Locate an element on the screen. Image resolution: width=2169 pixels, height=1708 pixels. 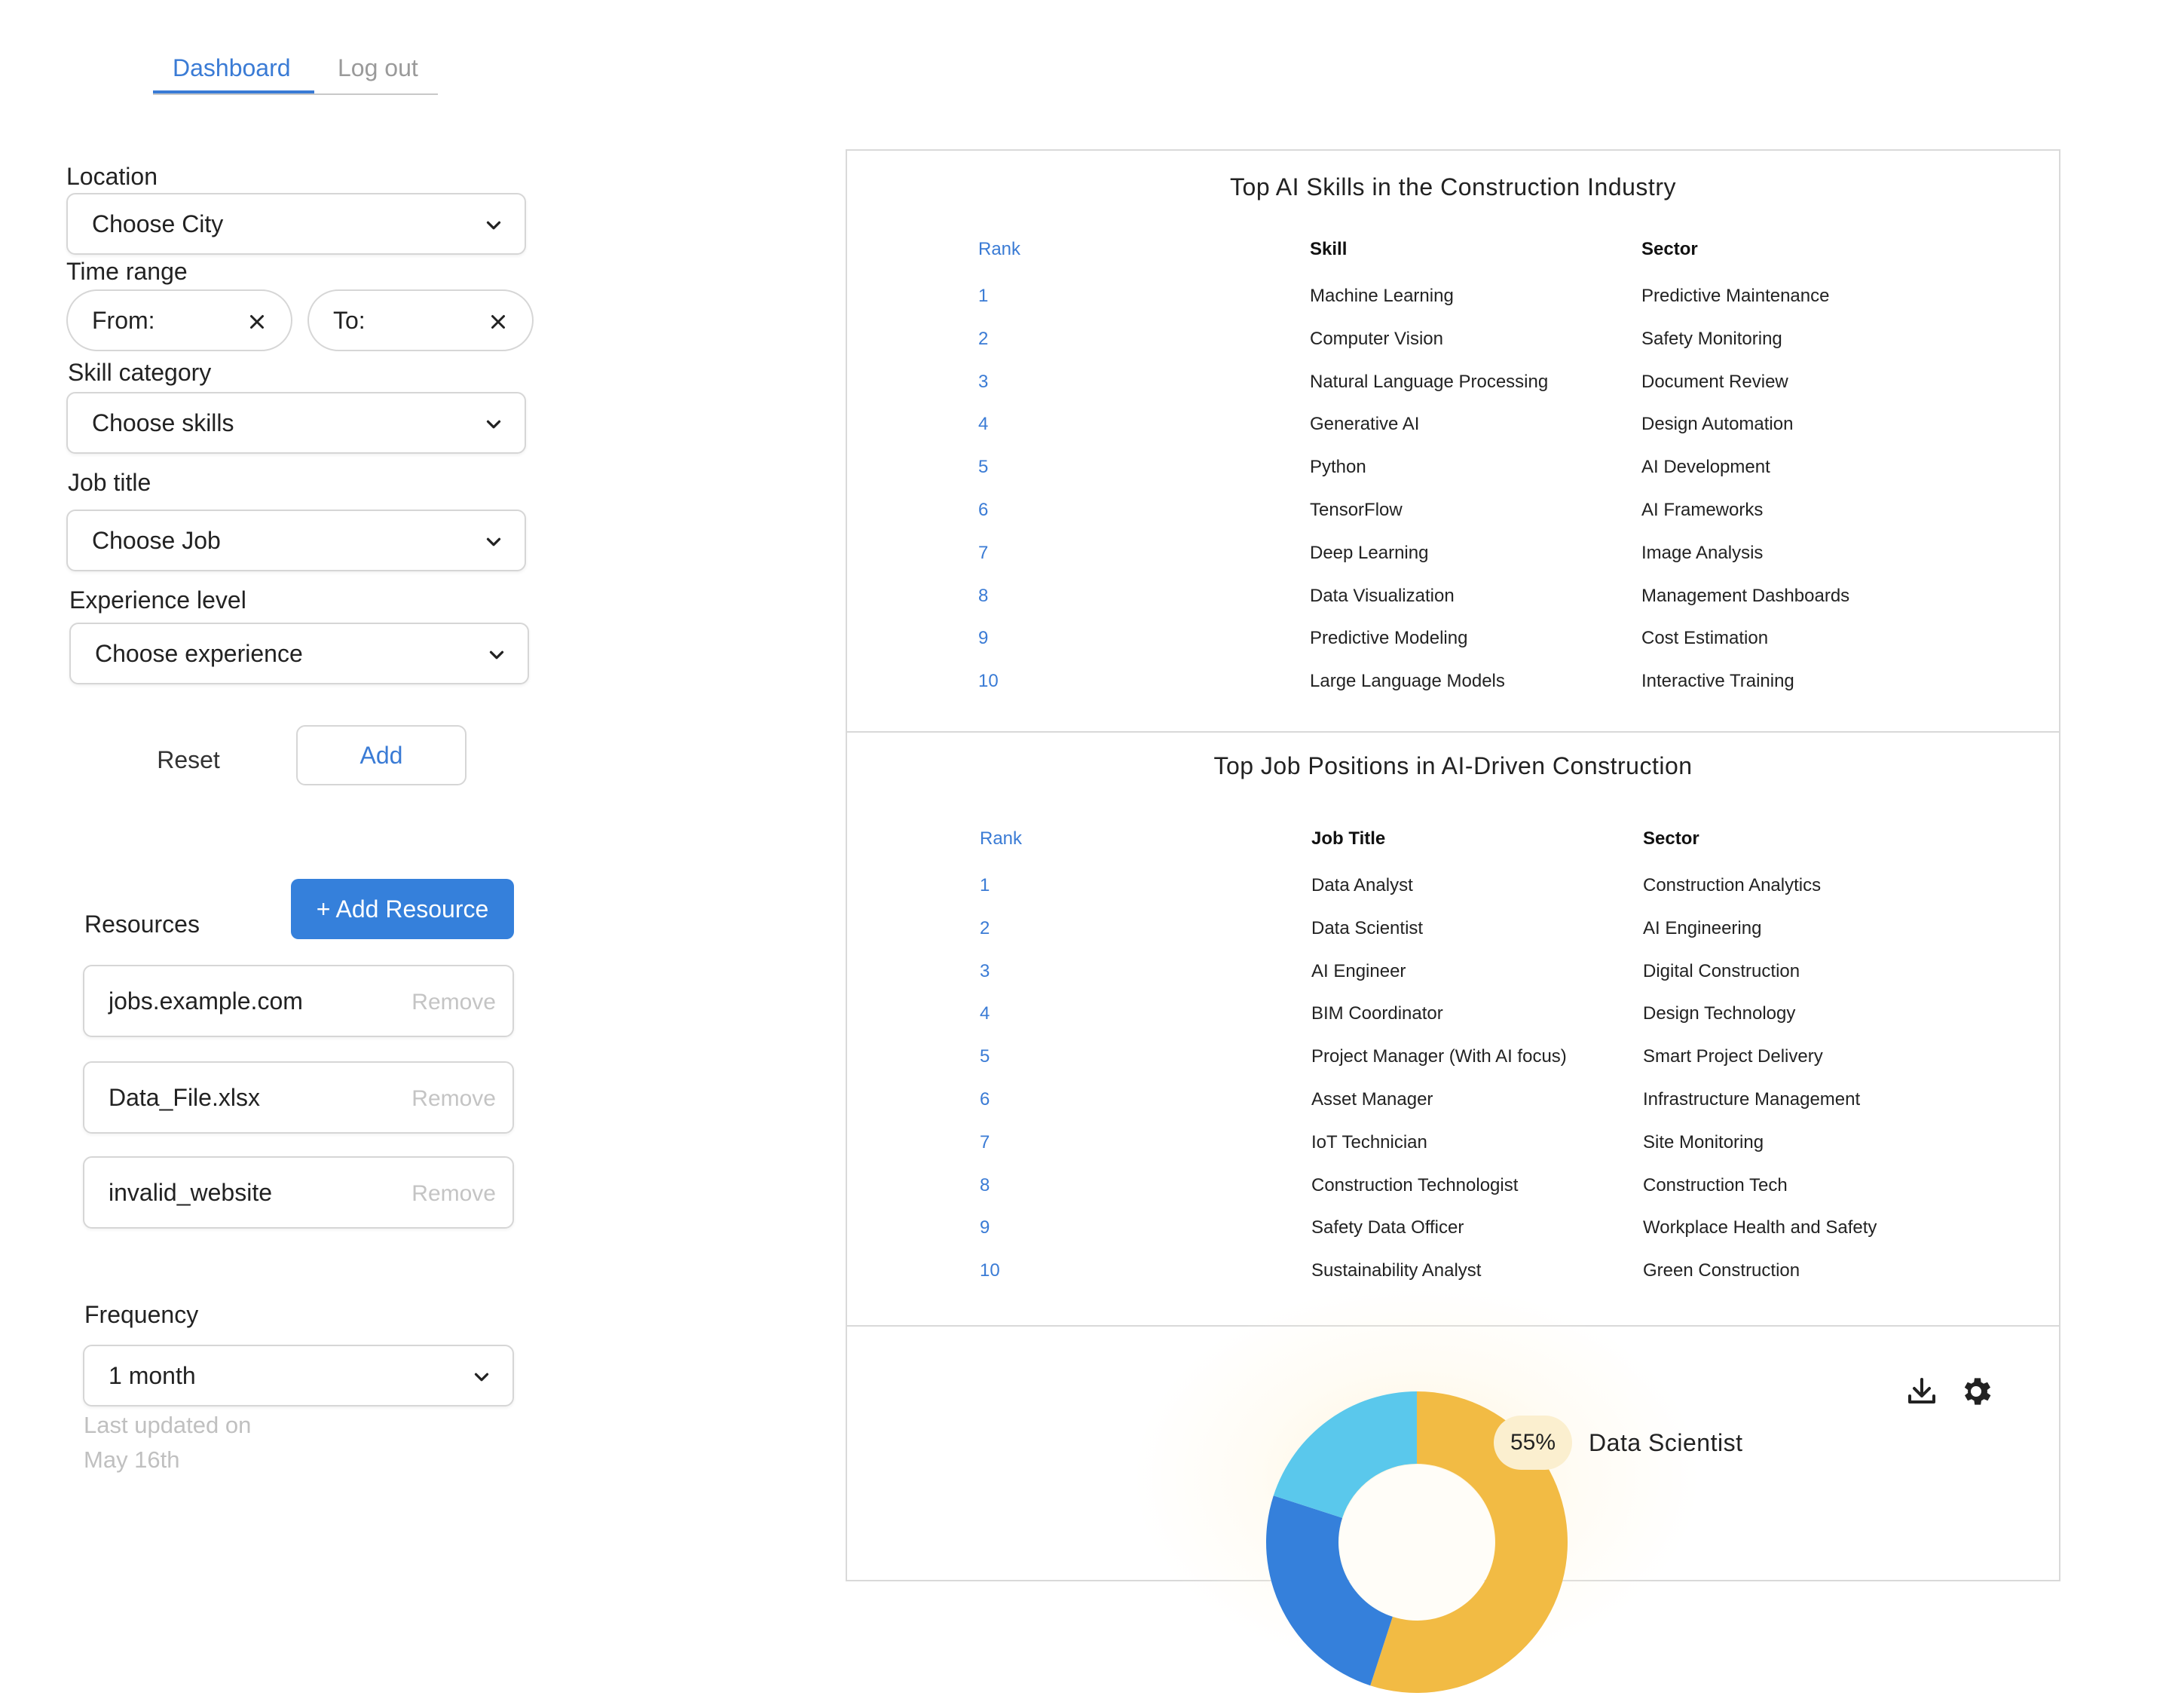
job-title-cell: Sustainability Analyst is located at coordinates (1396, 1271).